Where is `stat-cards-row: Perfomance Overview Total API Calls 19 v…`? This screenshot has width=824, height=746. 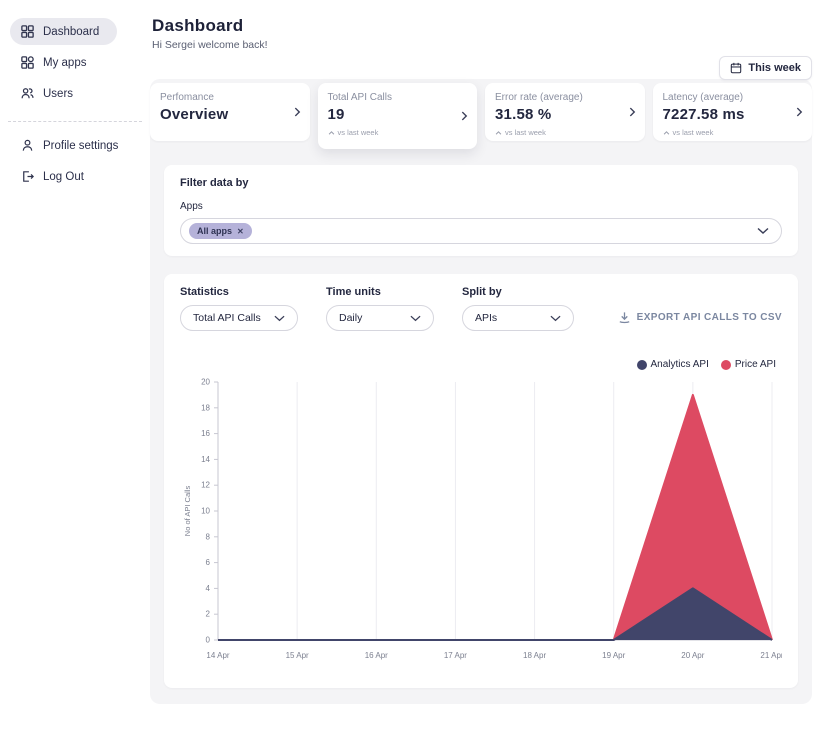 stat-cards-row: Perfomance Overview Total API Calls 19 v… is located at coordinates (481, 116).